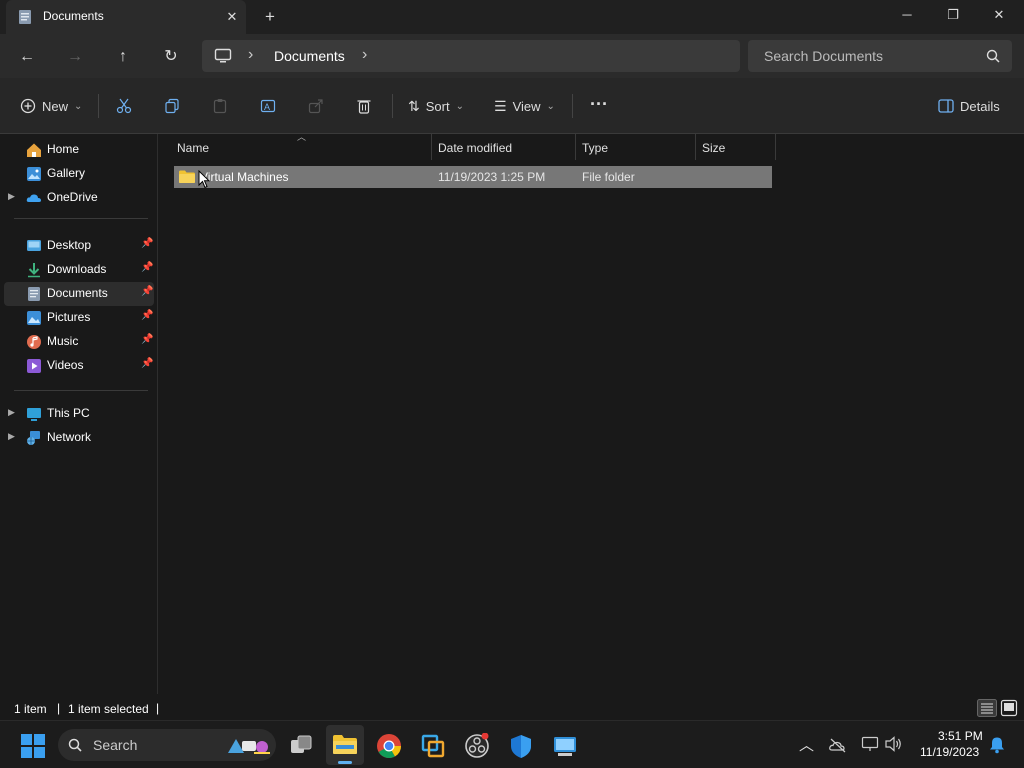 The height and width of the screenshot is (768, 1024). I want to click on file-explorer-taskbar-button, so click(345, 745).